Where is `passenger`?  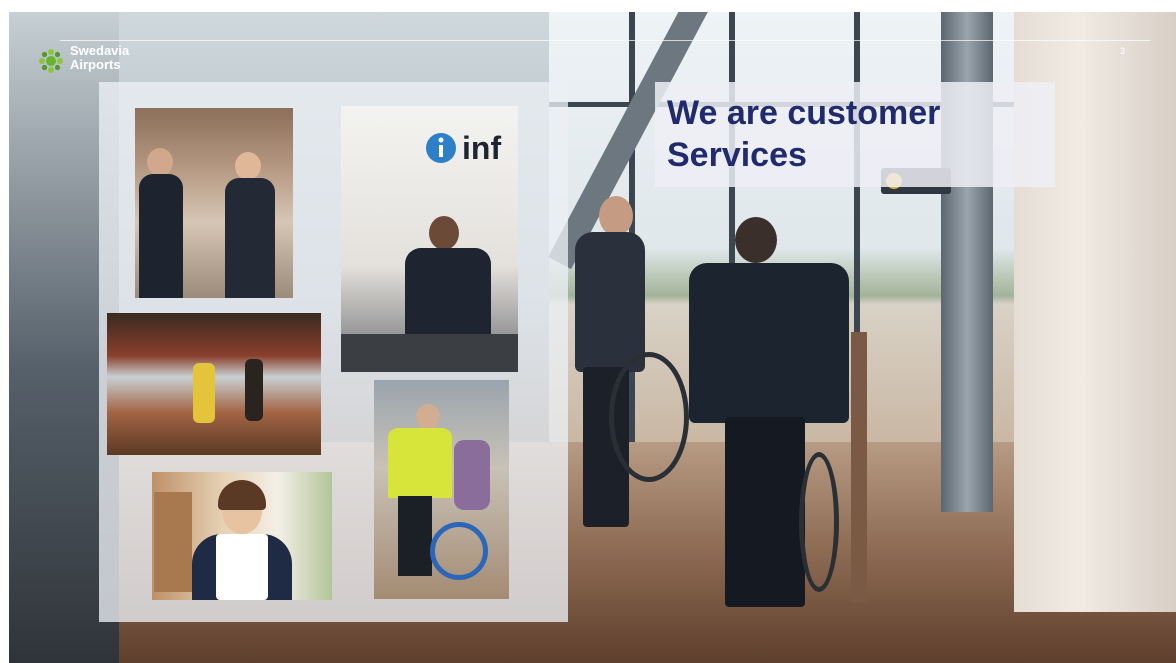
passenger is located at coordinates (472, 475).